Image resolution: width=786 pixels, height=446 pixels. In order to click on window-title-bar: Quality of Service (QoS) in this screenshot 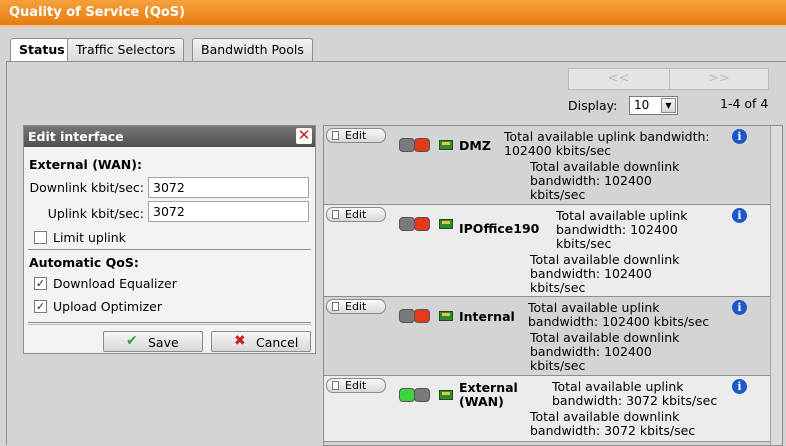, I will do `click(393, 13)`.